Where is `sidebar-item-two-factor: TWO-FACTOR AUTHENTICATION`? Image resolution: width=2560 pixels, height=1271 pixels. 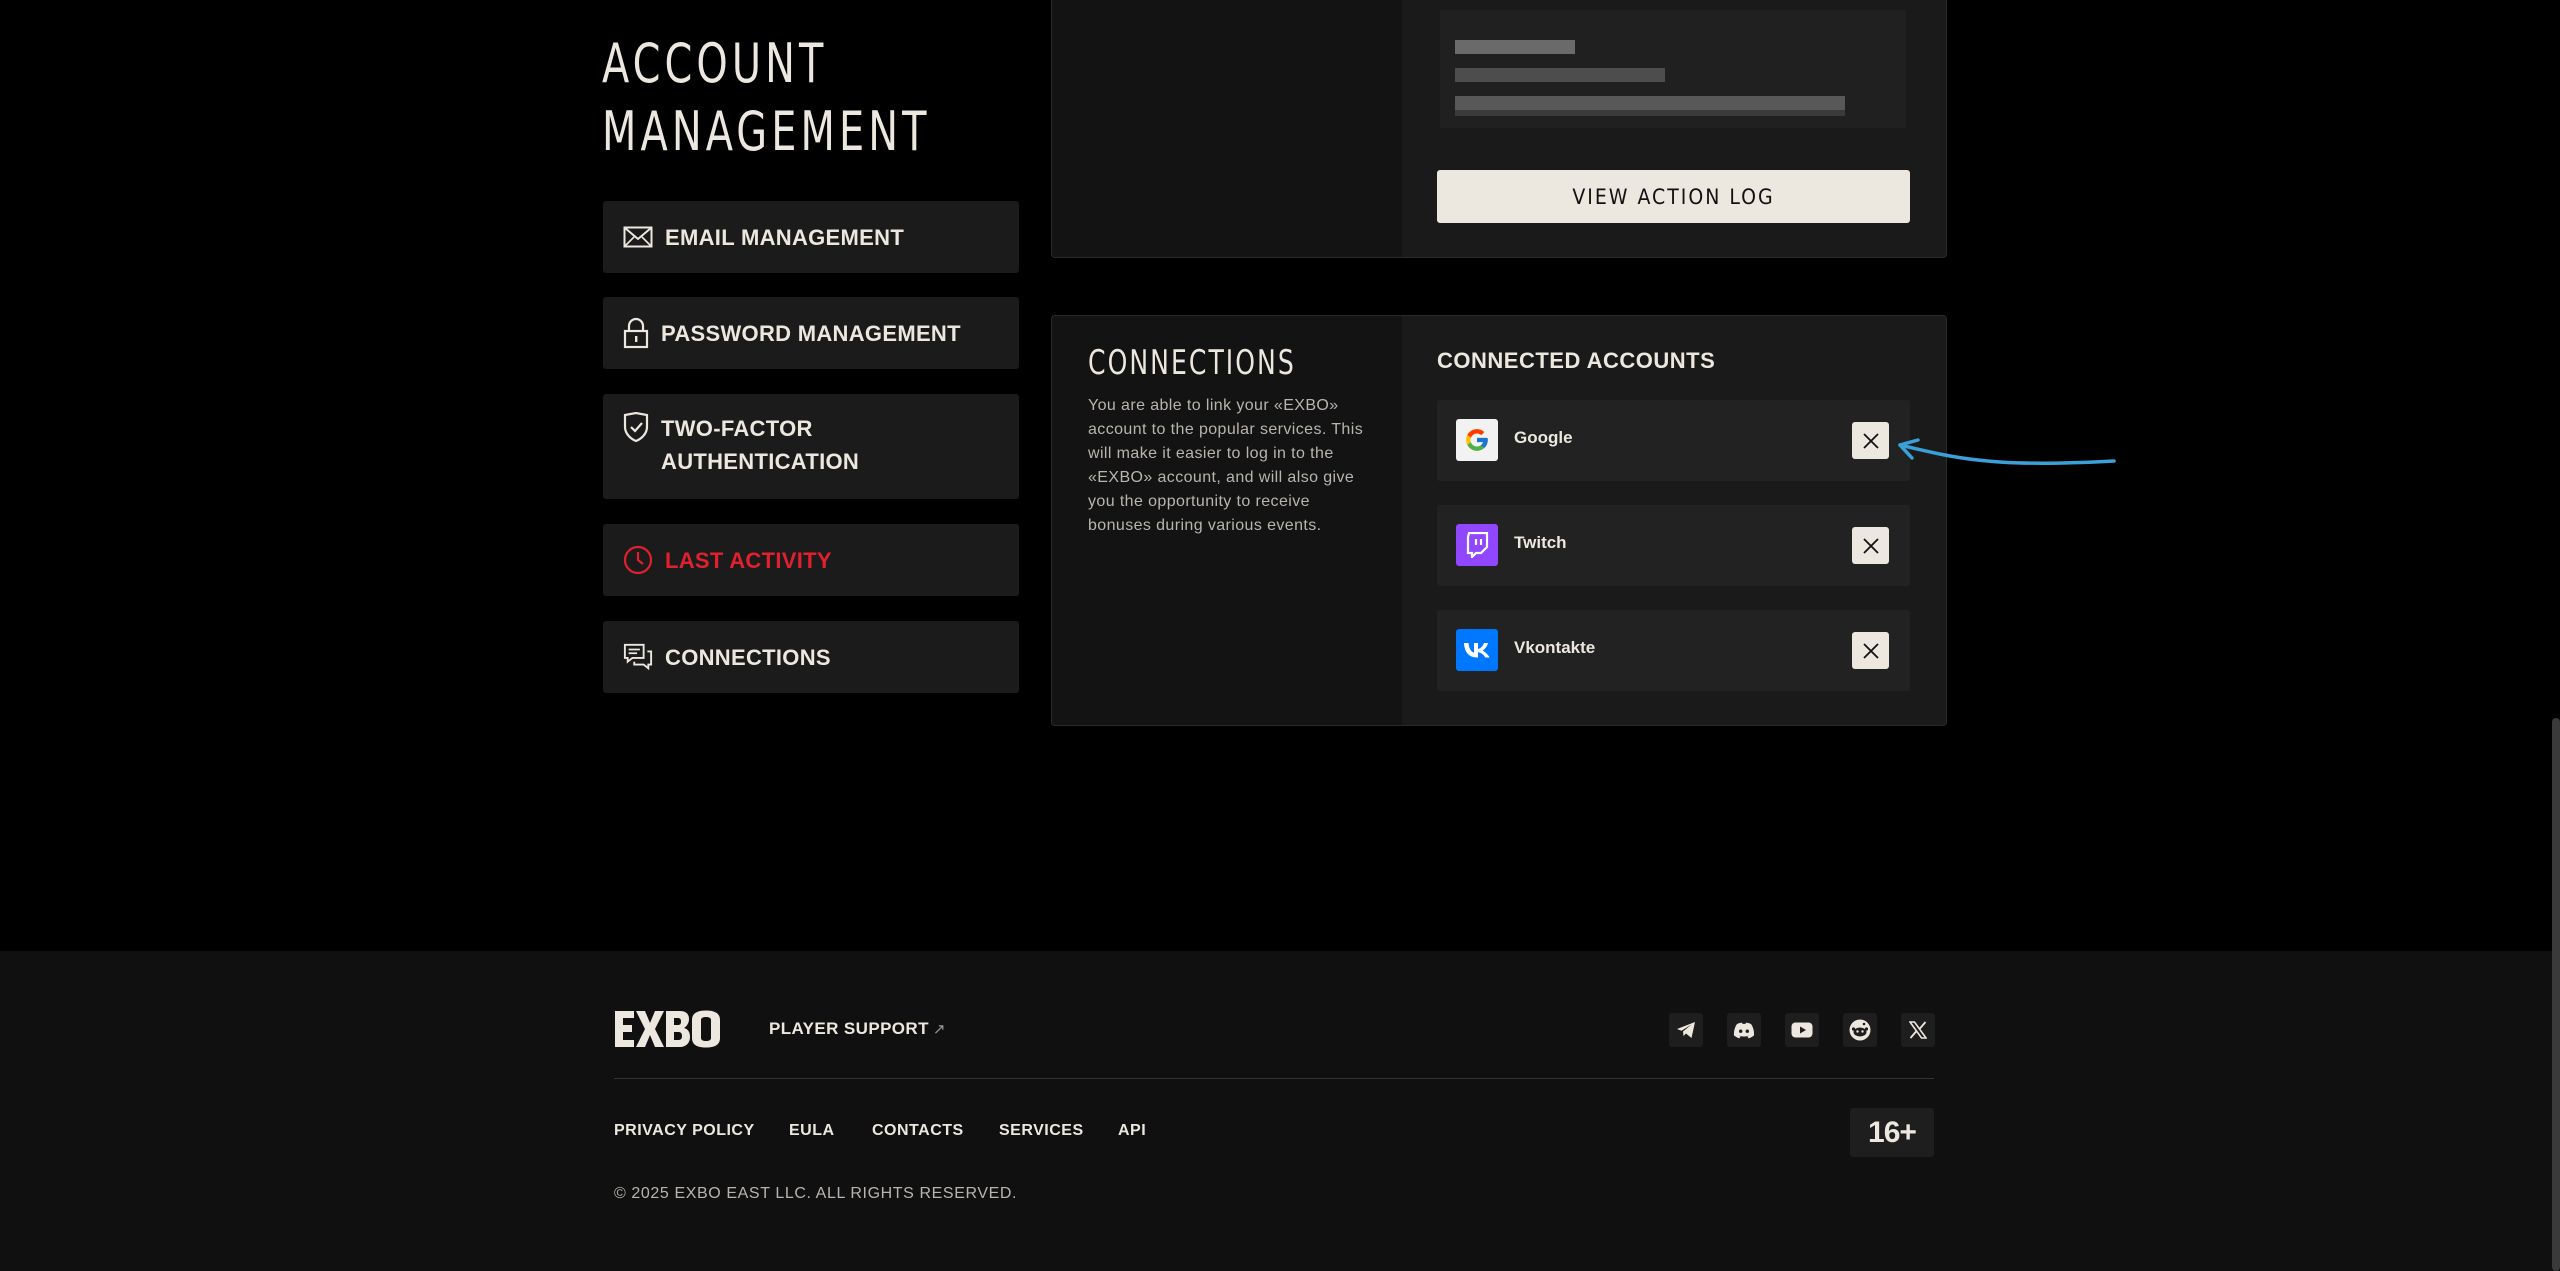 sidebar-item-two-factor: TWO-FACTOR AUTHENTICATION is located at coordinates (811, 446).